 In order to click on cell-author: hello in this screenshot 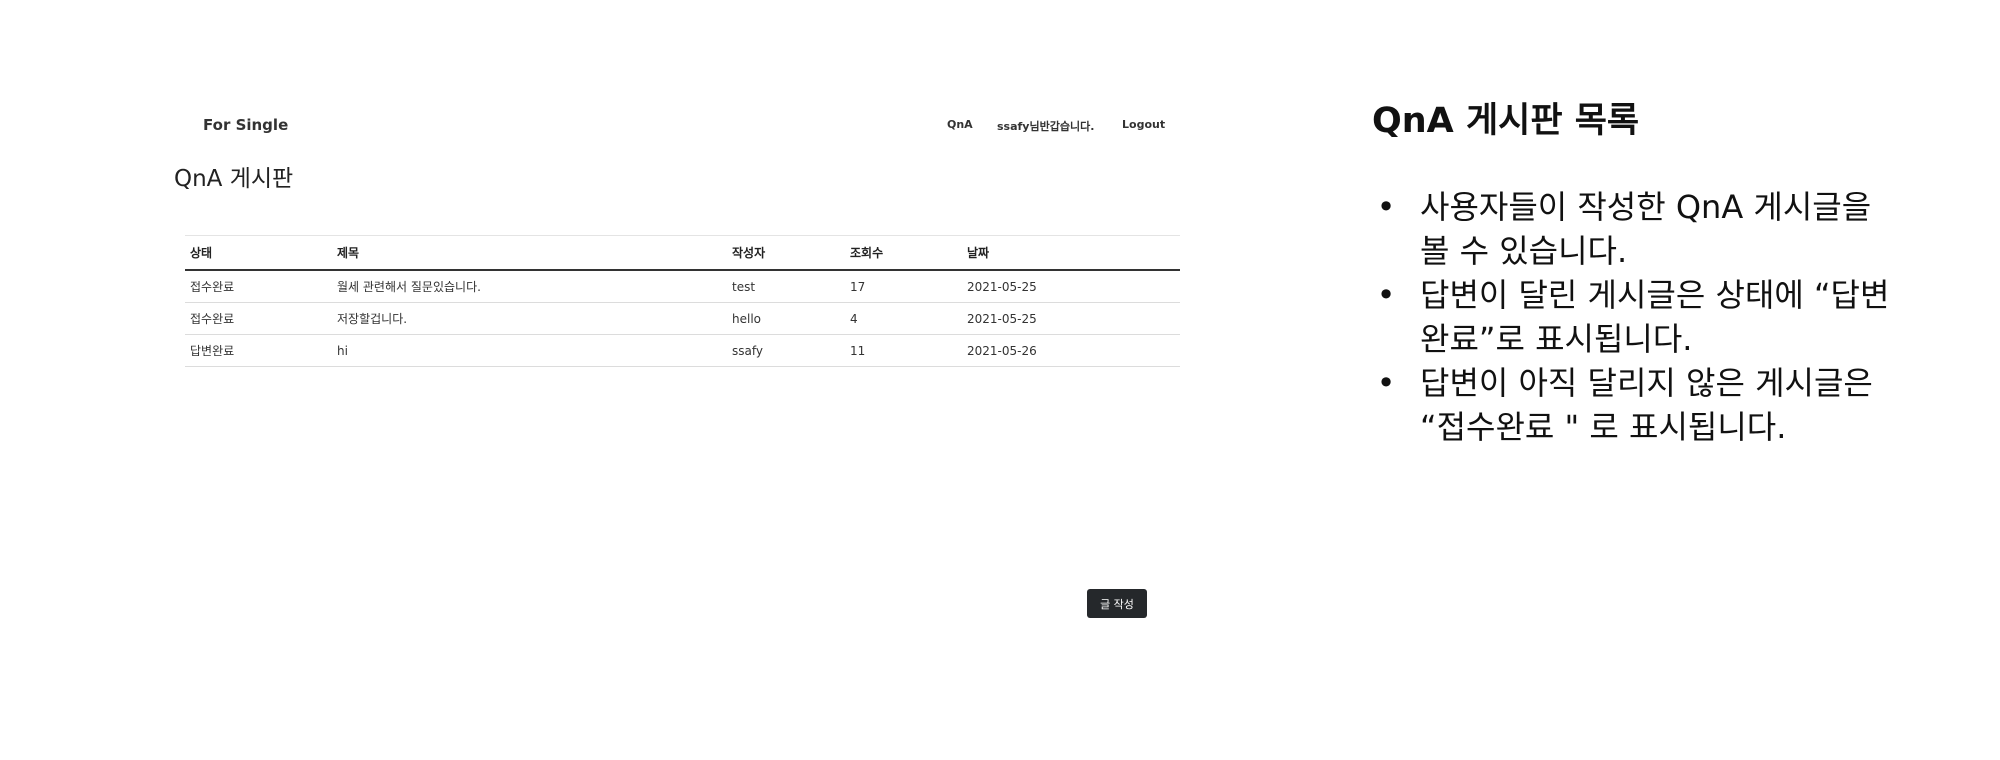, I will do `click(786, 318)`.